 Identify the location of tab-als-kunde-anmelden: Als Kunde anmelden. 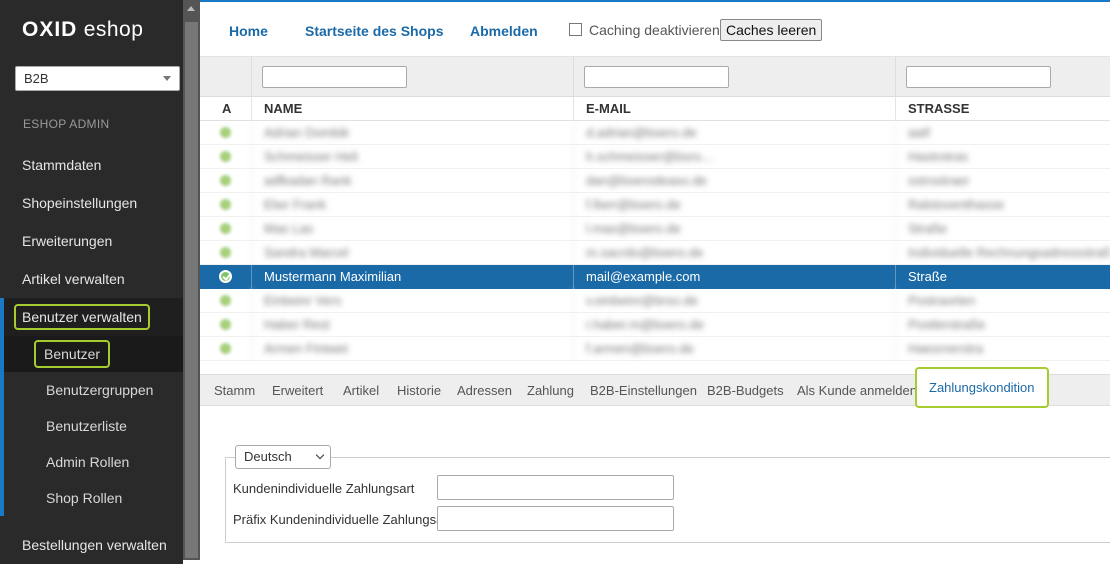
(857, 390).